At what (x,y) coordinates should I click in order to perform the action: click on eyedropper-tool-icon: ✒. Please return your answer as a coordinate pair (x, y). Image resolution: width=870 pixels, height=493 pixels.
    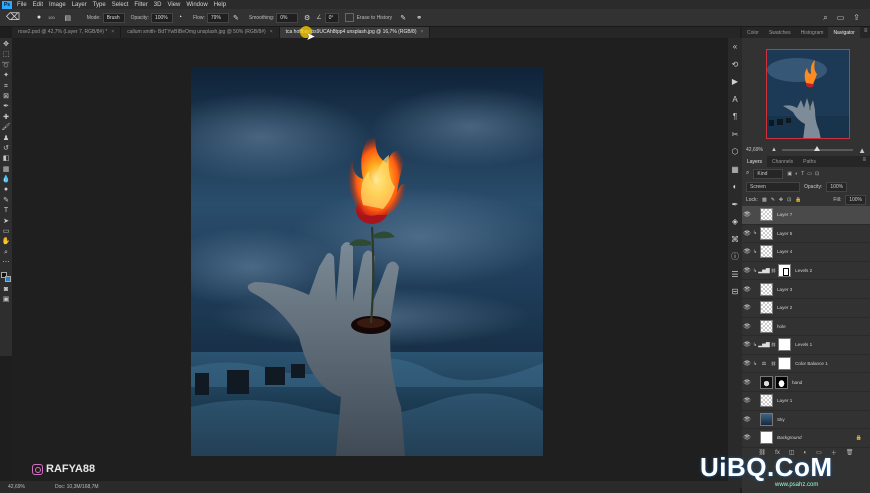
    Looking at the image, I should click on (6, 106).